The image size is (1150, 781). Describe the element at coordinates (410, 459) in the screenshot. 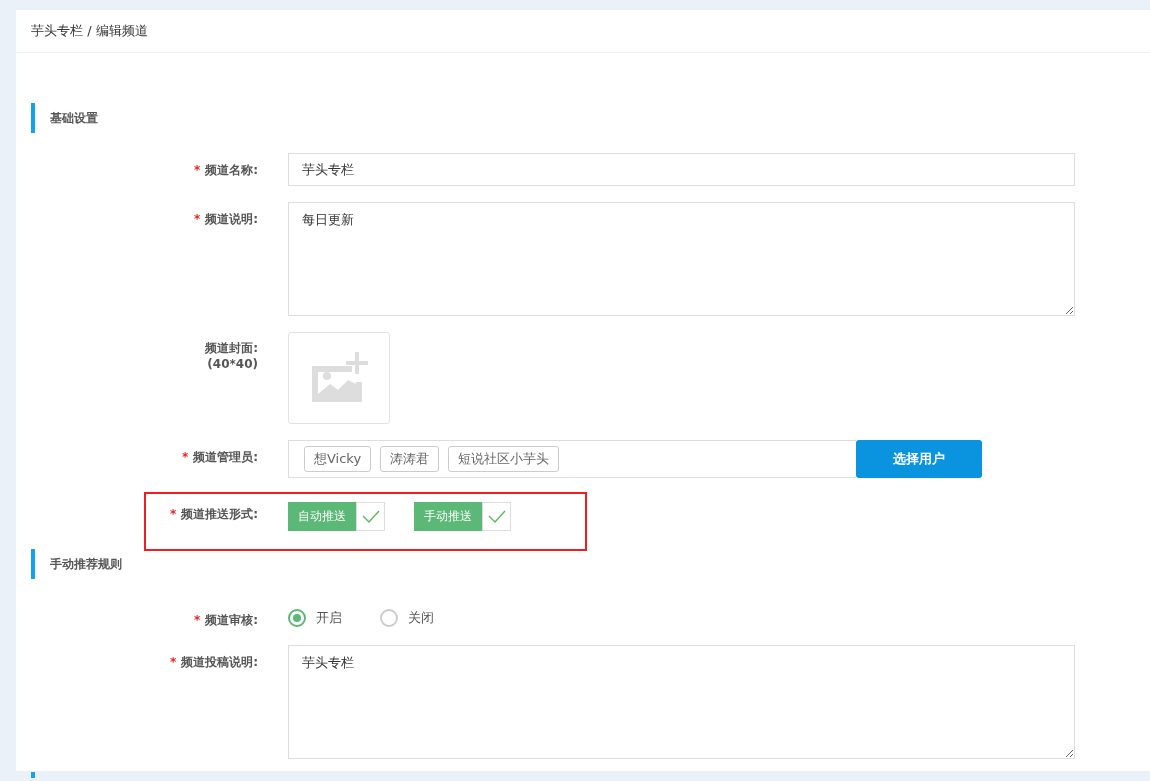

I see `user-tag: 涛涛君` at that location.